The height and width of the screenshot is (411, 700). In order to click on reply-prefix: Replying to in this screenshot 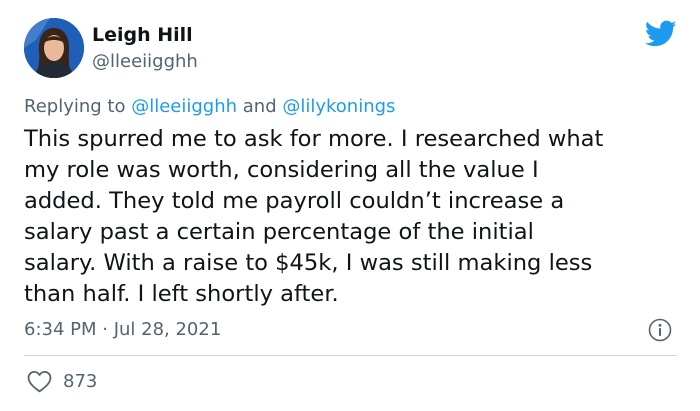, I will do `click(78, 106)`.